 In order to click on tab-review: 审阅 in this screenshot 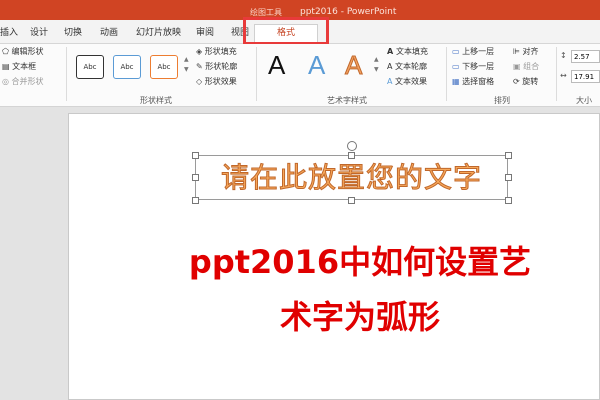, I will do `click(205, 31)`.